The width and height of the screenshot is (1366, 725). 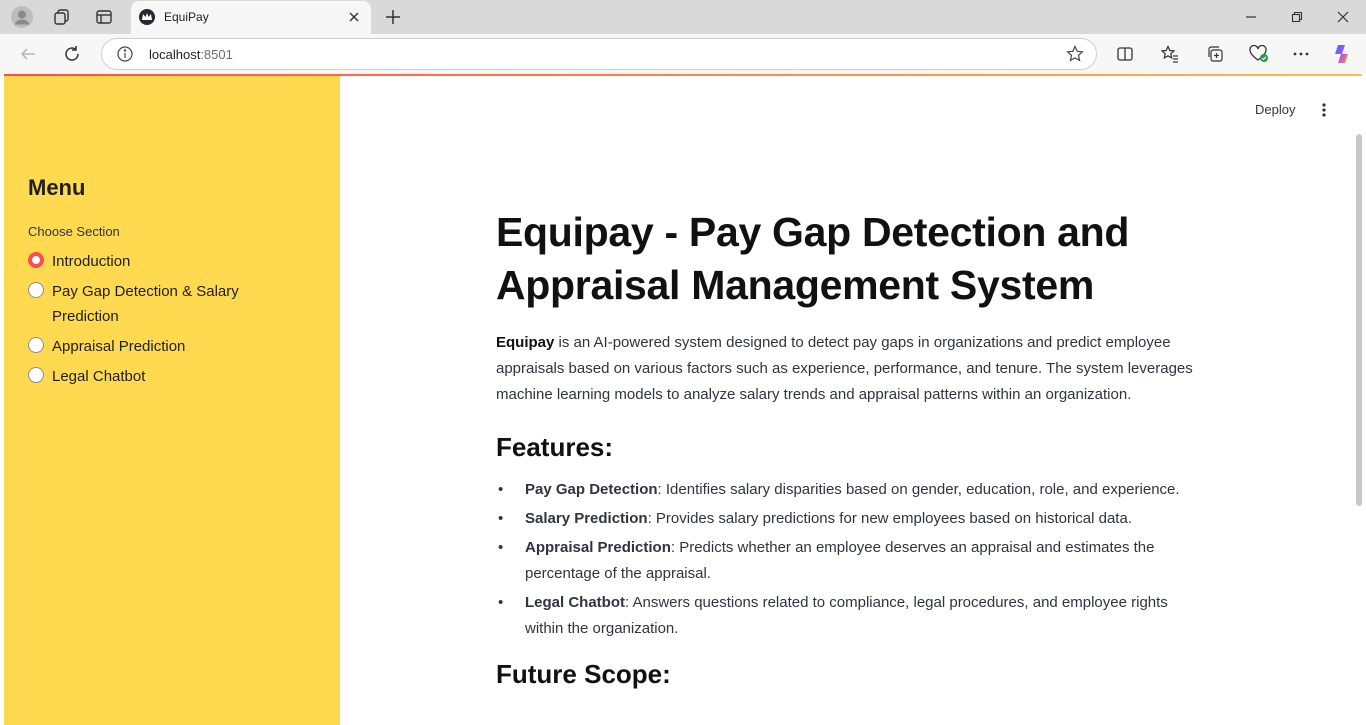 What do you see at coordinates (591, 489) in the screenshot?
I see `feature-name: Pay Gap Detection` at bounding box center [591, 489].